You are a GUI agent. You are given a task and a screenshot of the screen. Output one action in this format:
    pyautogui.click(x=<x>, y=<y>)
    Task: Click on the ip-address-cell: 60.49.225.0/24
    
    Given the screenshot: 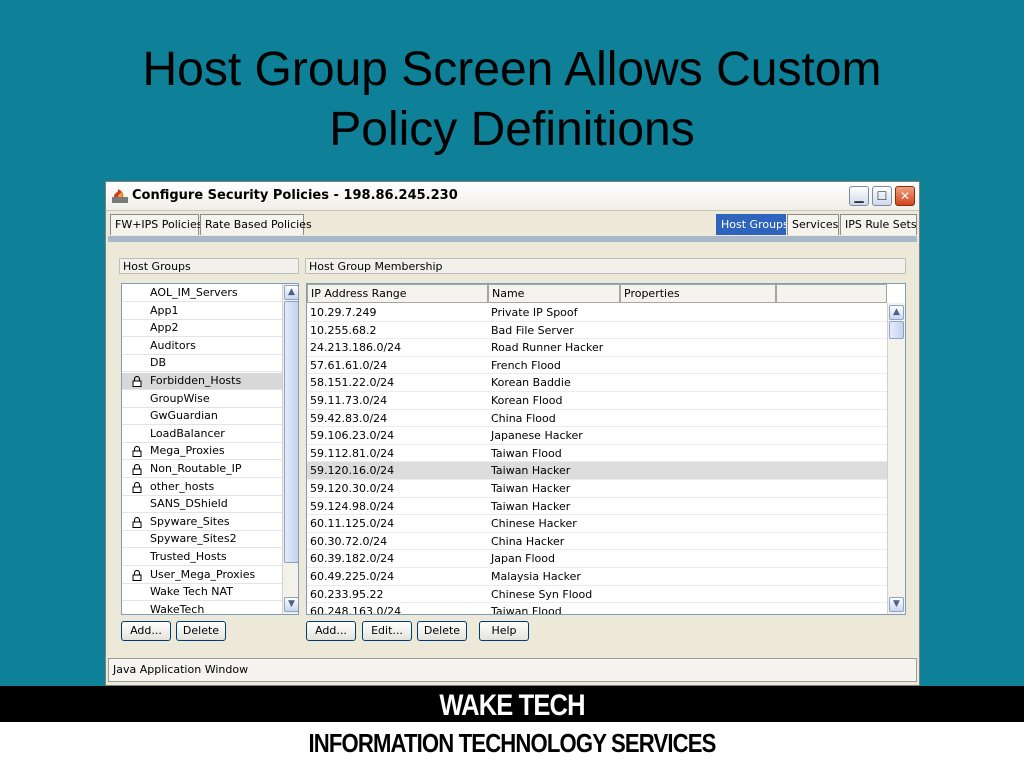 What is the action you would take?
    pyautogui.click(x=352, y=576)
    